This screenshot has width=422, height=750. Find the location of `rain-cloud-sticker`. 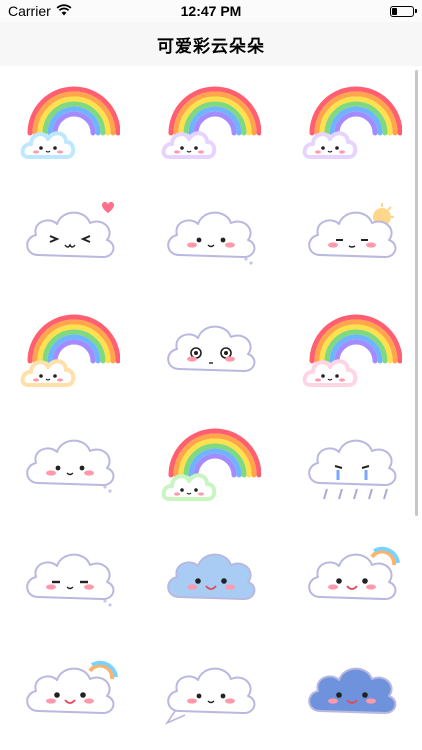

rain-cloud-sticker is located at coordinates (352, 465).